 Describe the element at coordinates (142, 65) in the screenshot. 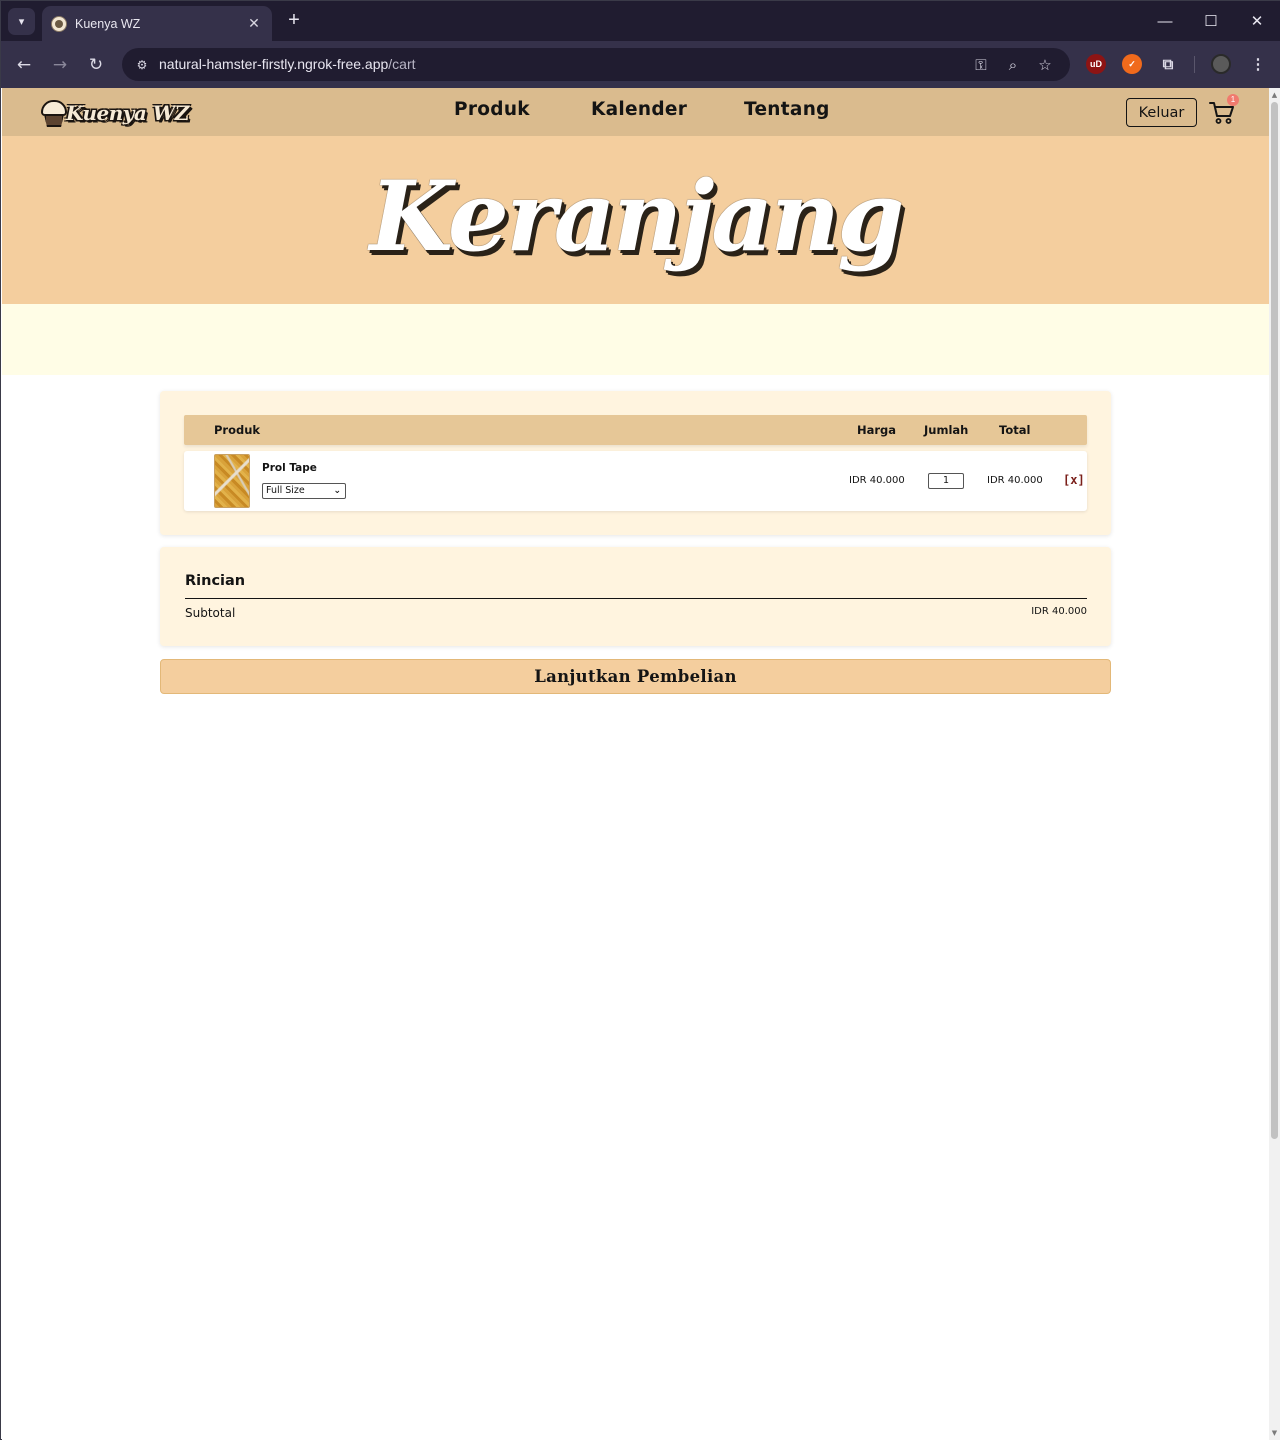

I see `site-info-icon: ⚙` at that location.